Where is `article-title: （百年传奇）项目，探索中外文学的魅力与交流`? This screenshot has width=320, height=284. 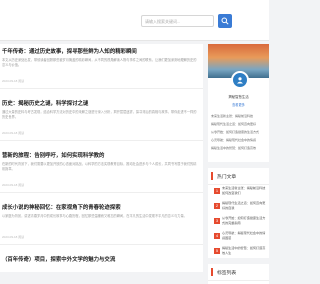 article-title: （百年传奇）项目，探索中外文学的魅力与交流 is located at coordinates (58, 259).